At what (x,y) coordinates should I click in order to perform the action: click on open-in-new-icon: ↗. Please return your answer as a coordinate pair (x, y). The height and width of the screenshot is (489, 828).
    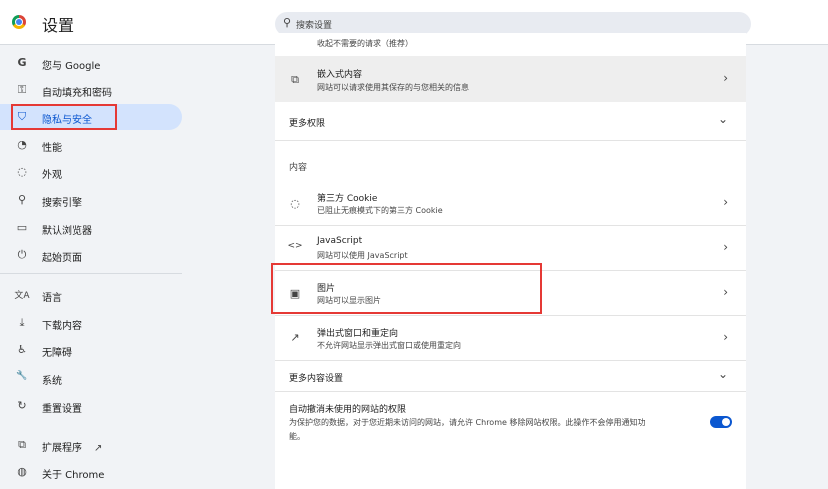
    Looking at the image, I should click on (295, 337).